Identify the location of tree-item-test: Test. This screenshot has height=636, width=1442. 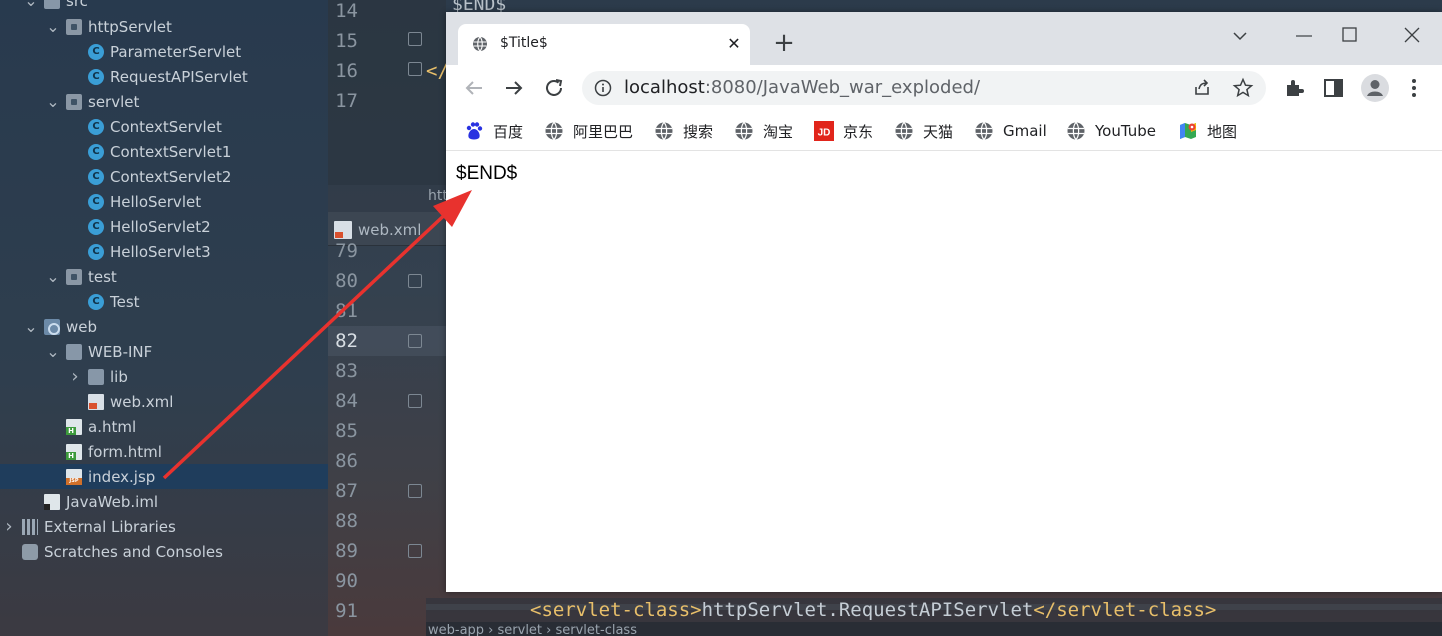
(164, 301).